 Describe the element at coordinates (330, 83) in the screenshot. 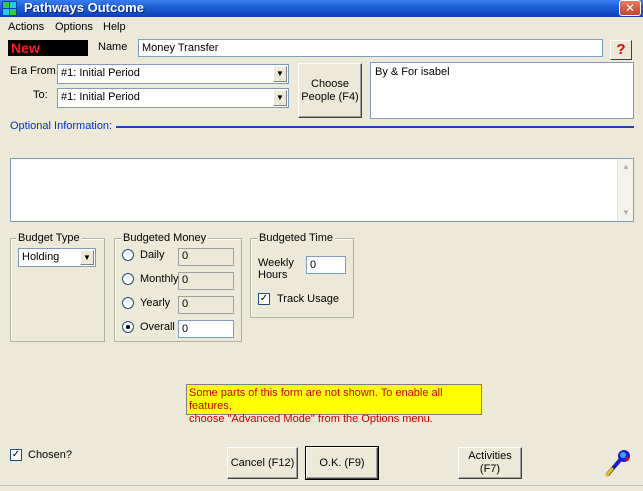

I see `choose-people-line1: Choose` at that location.